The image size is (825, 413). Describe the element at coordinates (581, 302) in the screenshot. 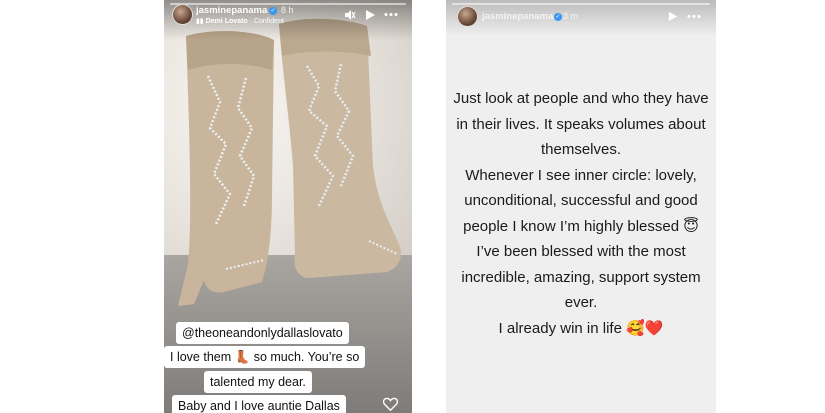

I see `story-text-line: ever.` at that location.